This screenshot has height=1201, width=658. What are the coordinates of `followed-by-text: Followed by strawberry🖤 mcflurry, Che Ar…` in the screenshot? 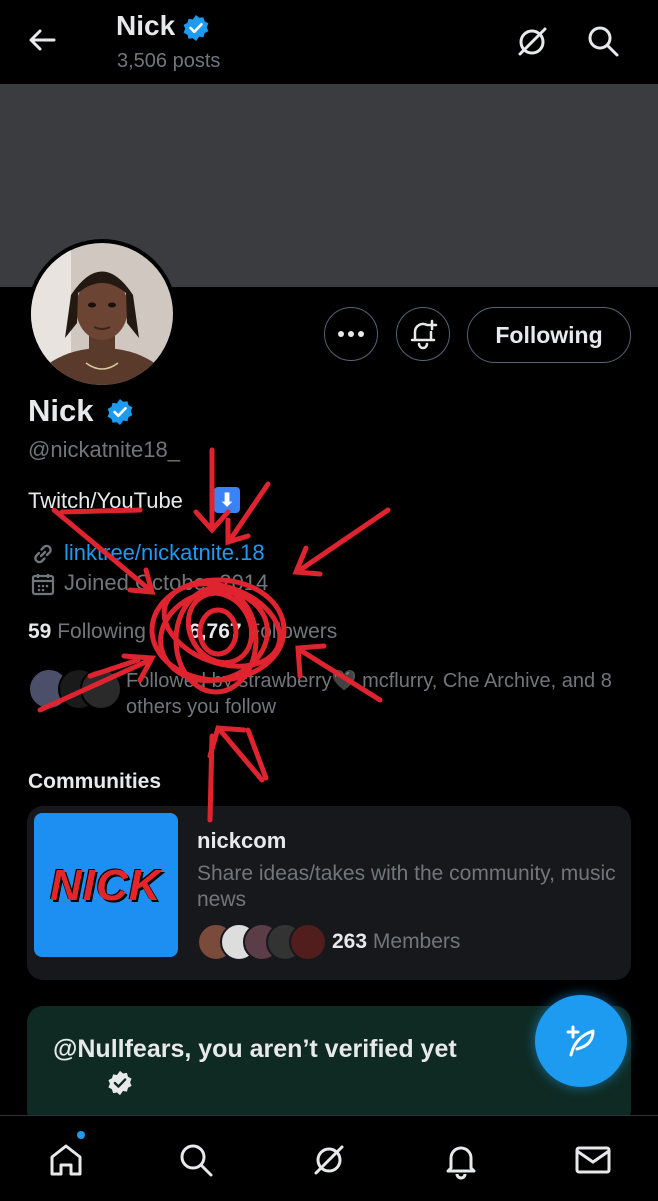 It's located at (381, 694).